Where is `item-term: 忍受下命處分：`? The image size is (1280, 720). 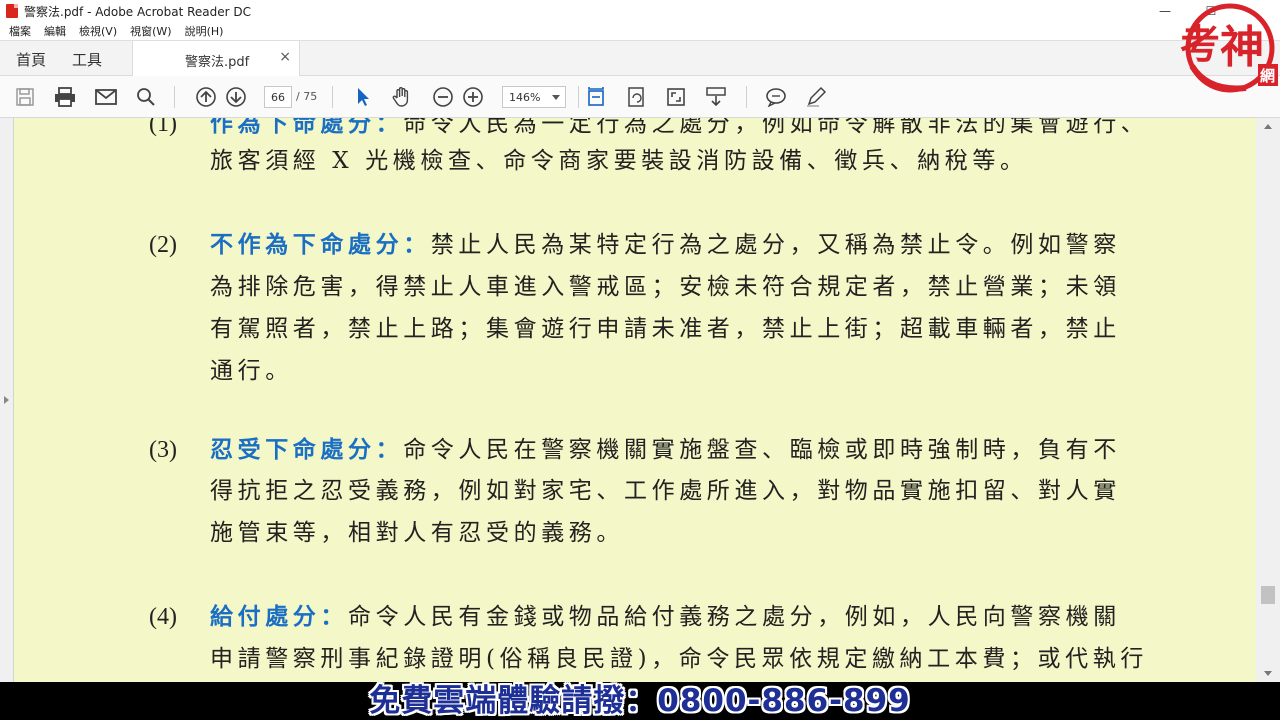
item-term: 忍受下命處分： is located at coordinates (307, 449).